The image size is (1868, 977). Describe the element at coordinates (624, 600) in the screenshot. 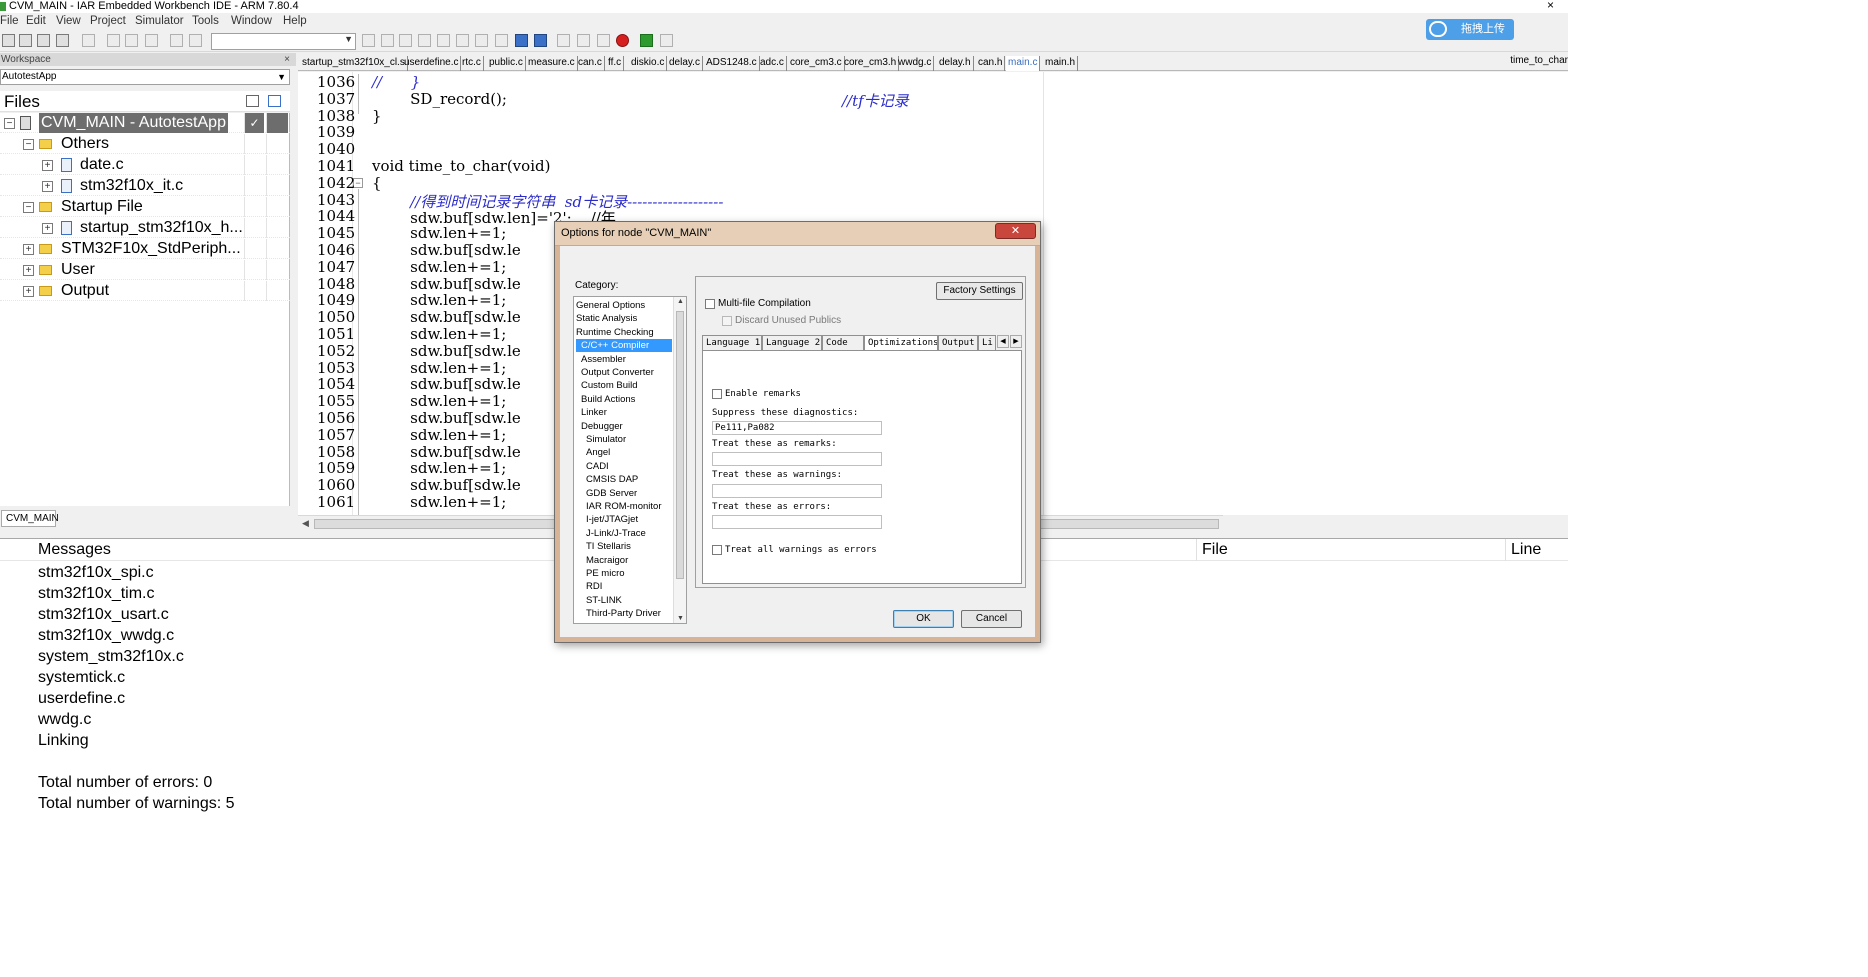

I see `category-item: ST-LINK` at that location.